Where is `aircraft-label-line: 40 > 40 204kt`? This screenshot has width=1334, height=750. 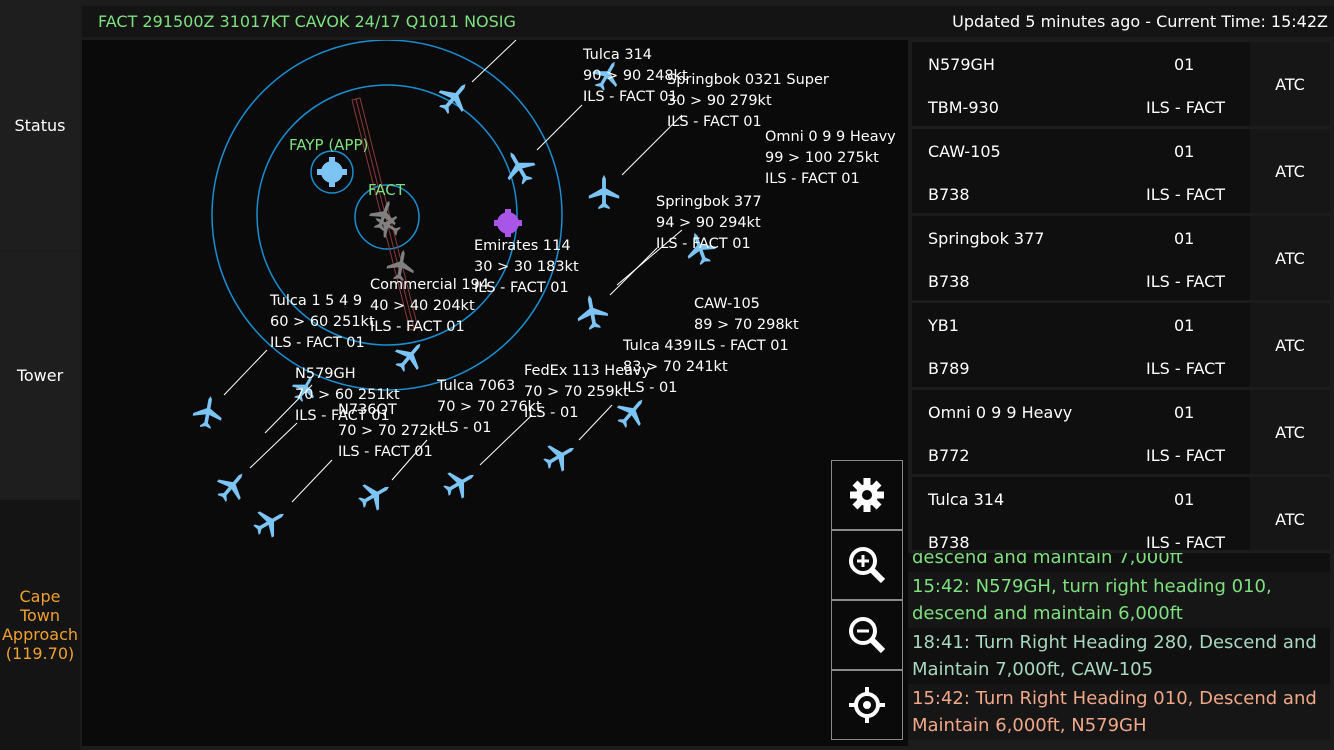
aircraft-label-line: 40 > 40 204kt is located at coordinates (422, 306).